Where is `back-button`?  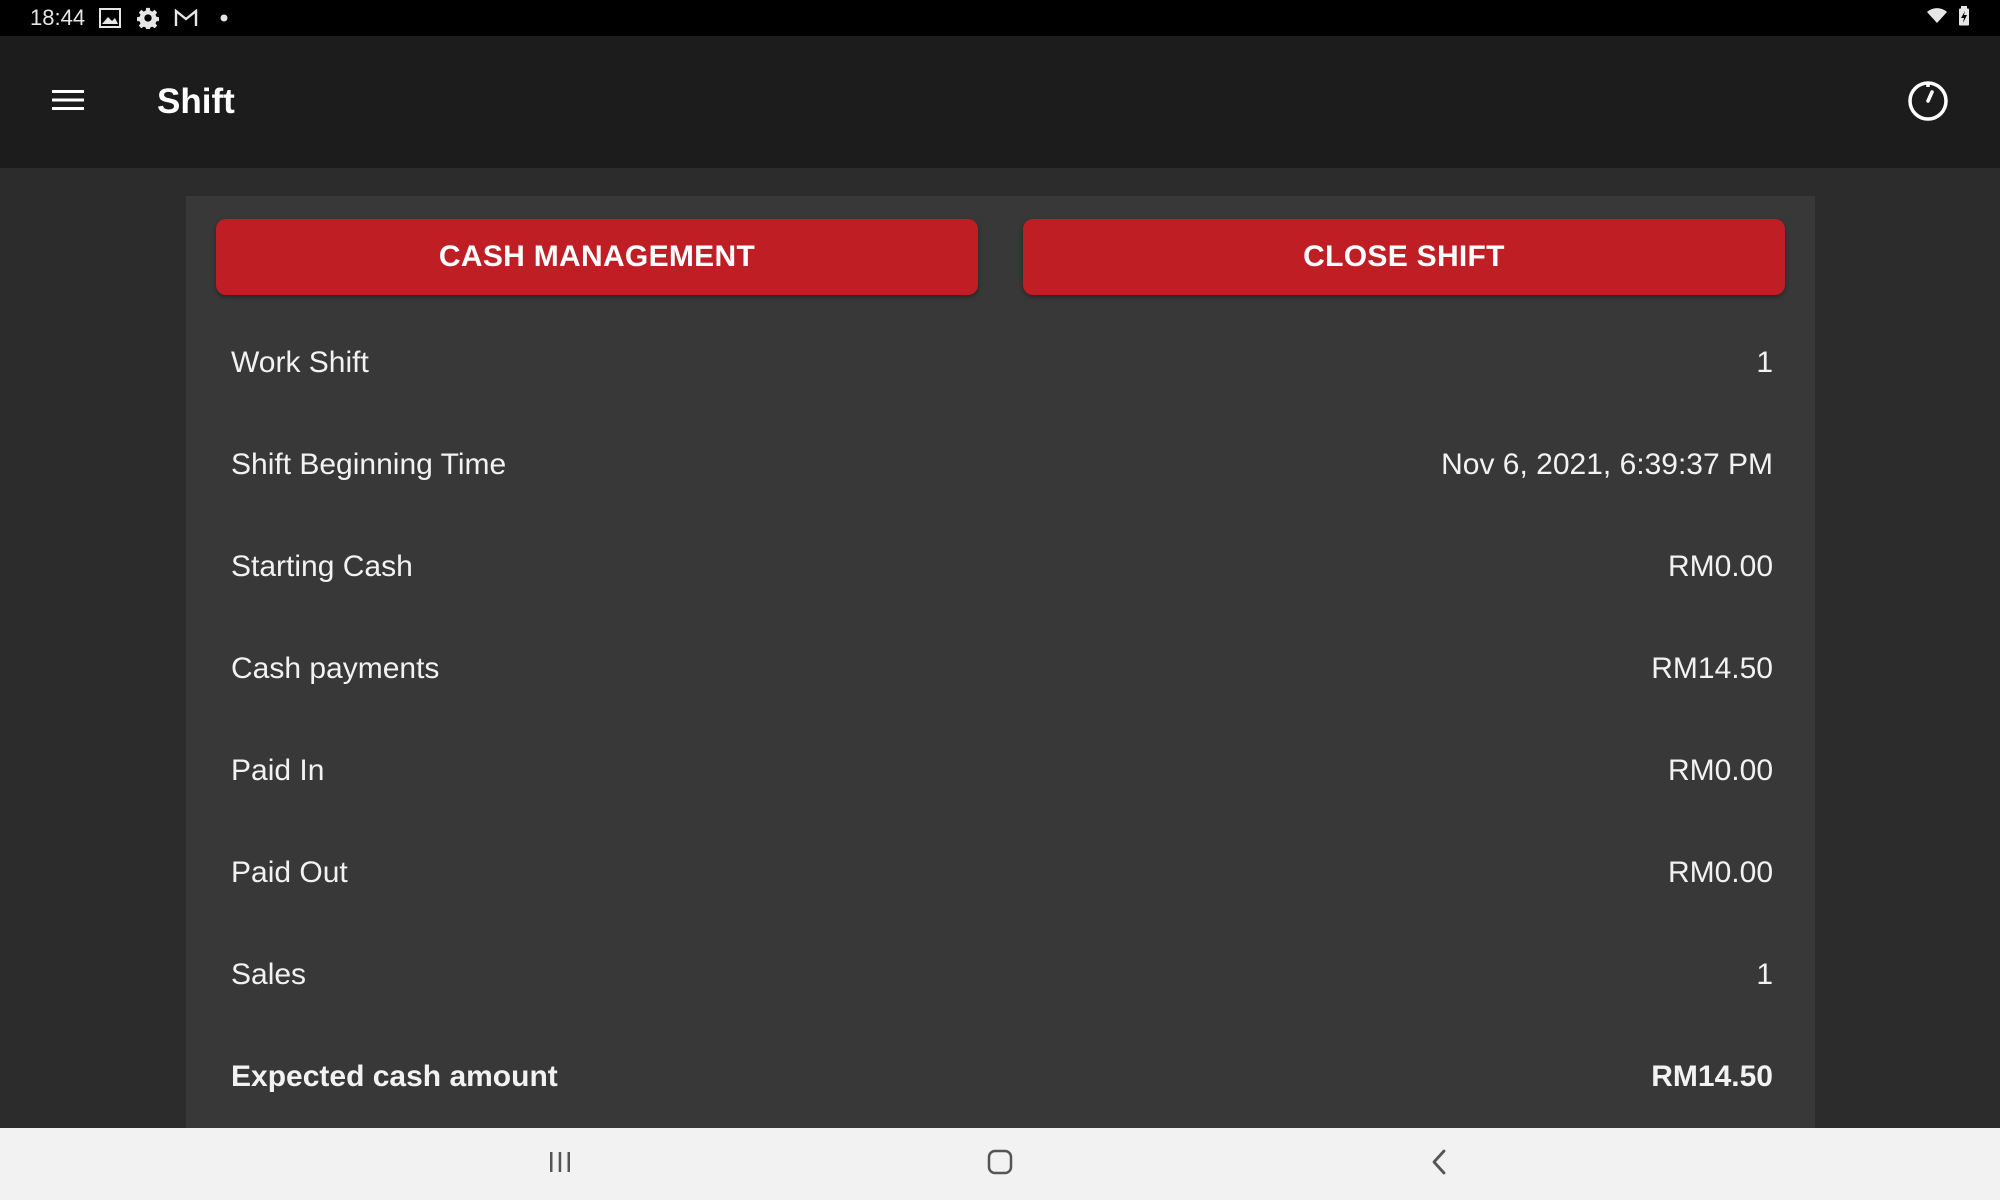
back-button is located at coordinates (1440, 1164).